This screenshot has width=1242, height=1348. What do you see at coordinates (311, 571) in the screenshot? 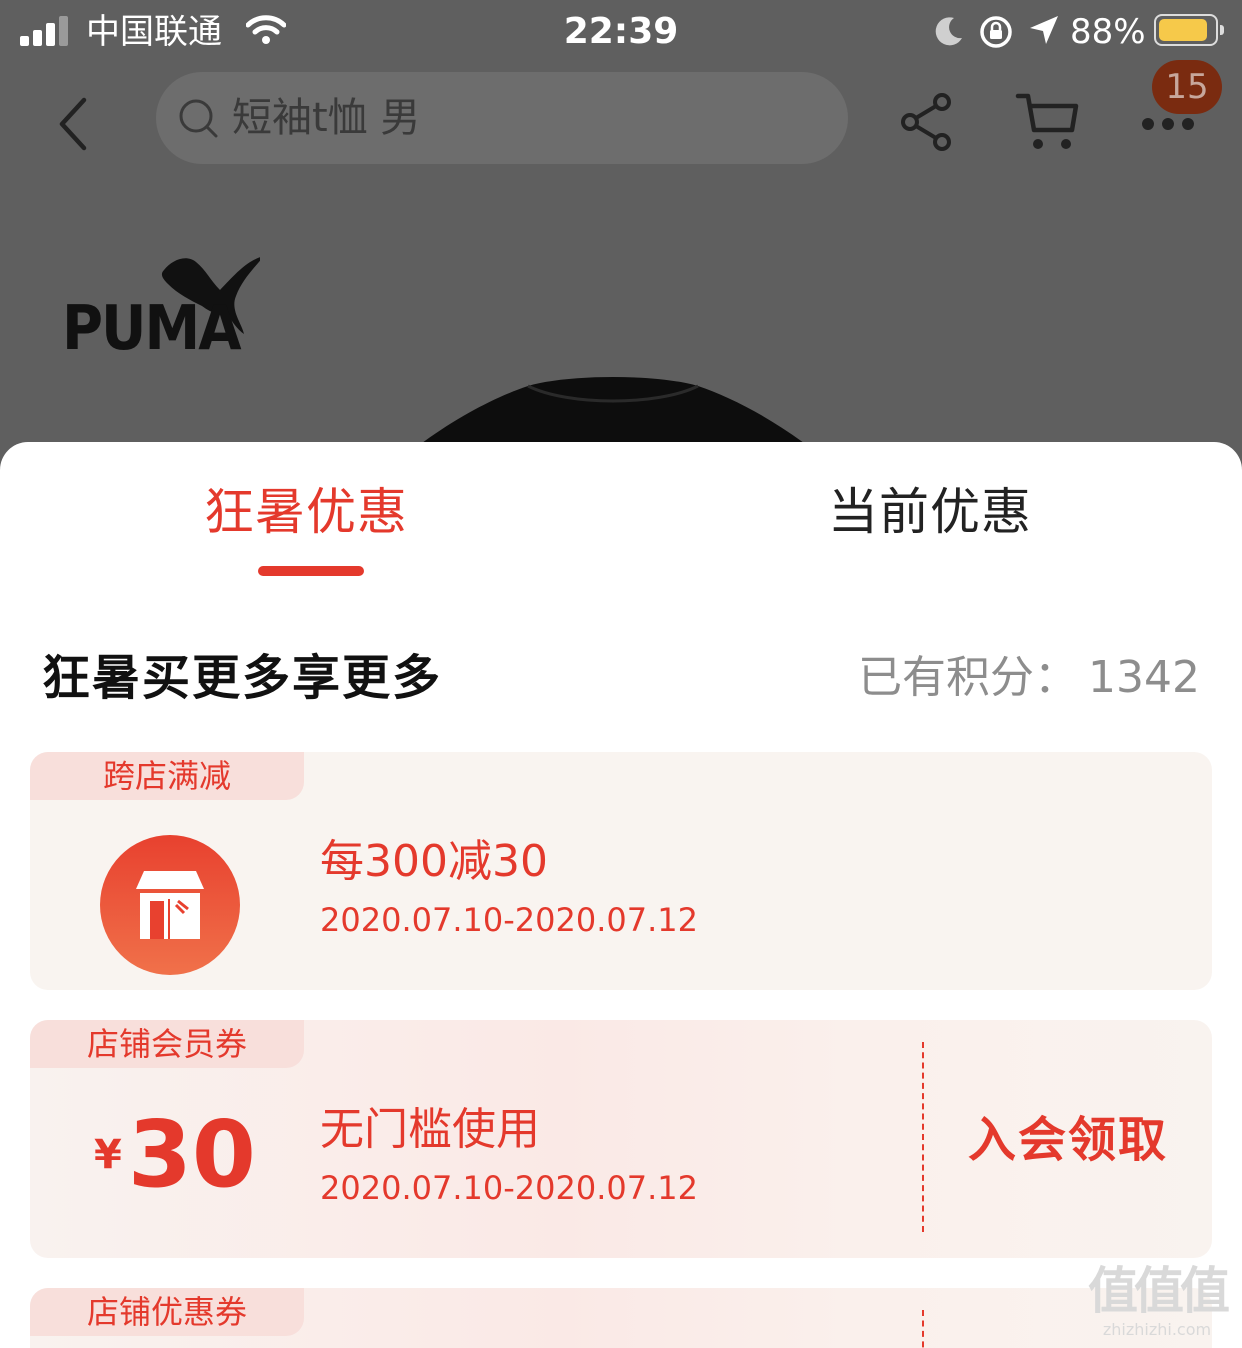
I see `active-tab-indicator` at bounding box center [311, 571].